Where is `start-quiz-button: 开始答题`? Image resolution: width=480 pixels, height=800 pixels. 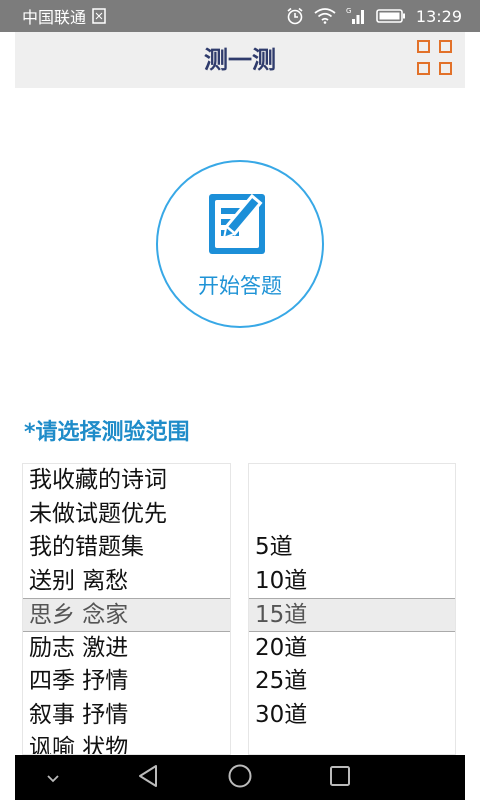
start-quiz-button: 开始答题 is located at coordinates (240, 244).